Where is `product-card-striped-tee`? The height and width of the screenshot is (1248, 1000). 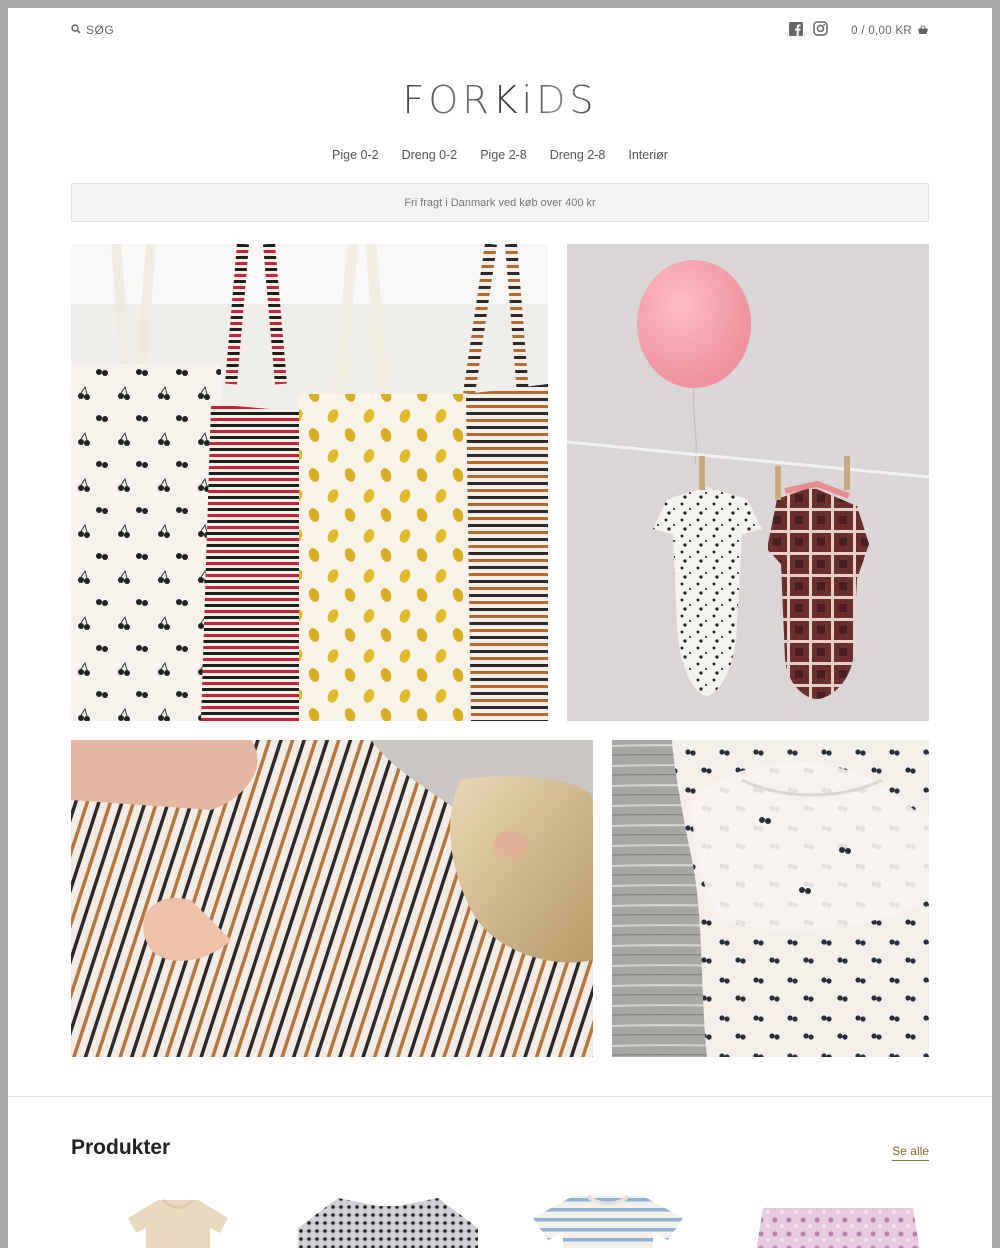 product-card-striped-tee is located at coordinates (608, 1218).